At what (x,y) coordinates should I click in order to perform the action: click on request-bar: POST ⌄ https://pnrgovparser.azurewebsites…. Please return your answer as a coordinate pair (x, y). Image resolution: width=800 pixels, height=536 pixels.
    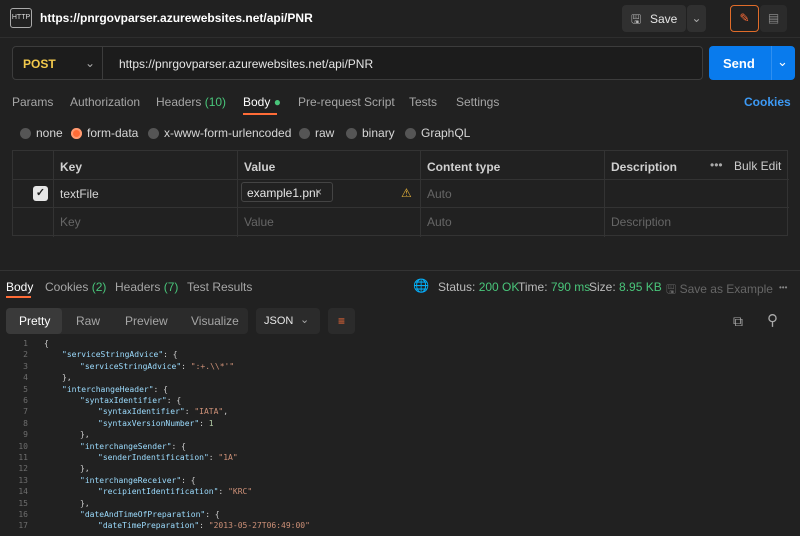
    Looking at the image, I should click on (357, 63).